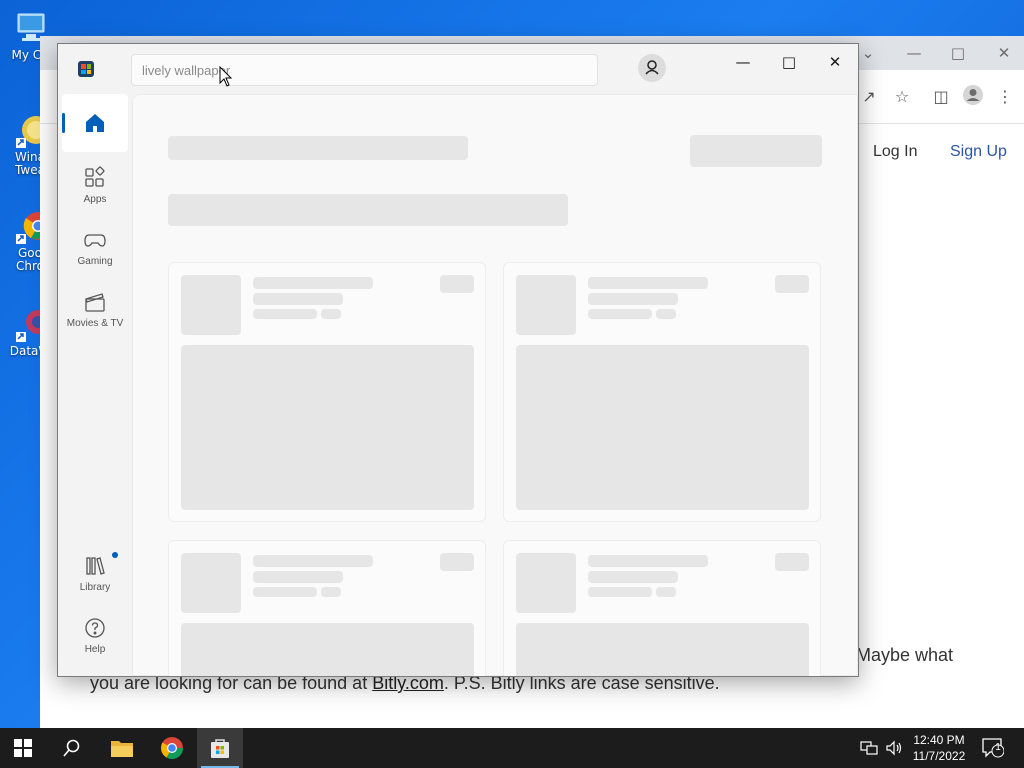  What do you see at coordinates (95, 199) in the screenshot?
I see `nav-label: Apps` at bounding box center [95, 199].